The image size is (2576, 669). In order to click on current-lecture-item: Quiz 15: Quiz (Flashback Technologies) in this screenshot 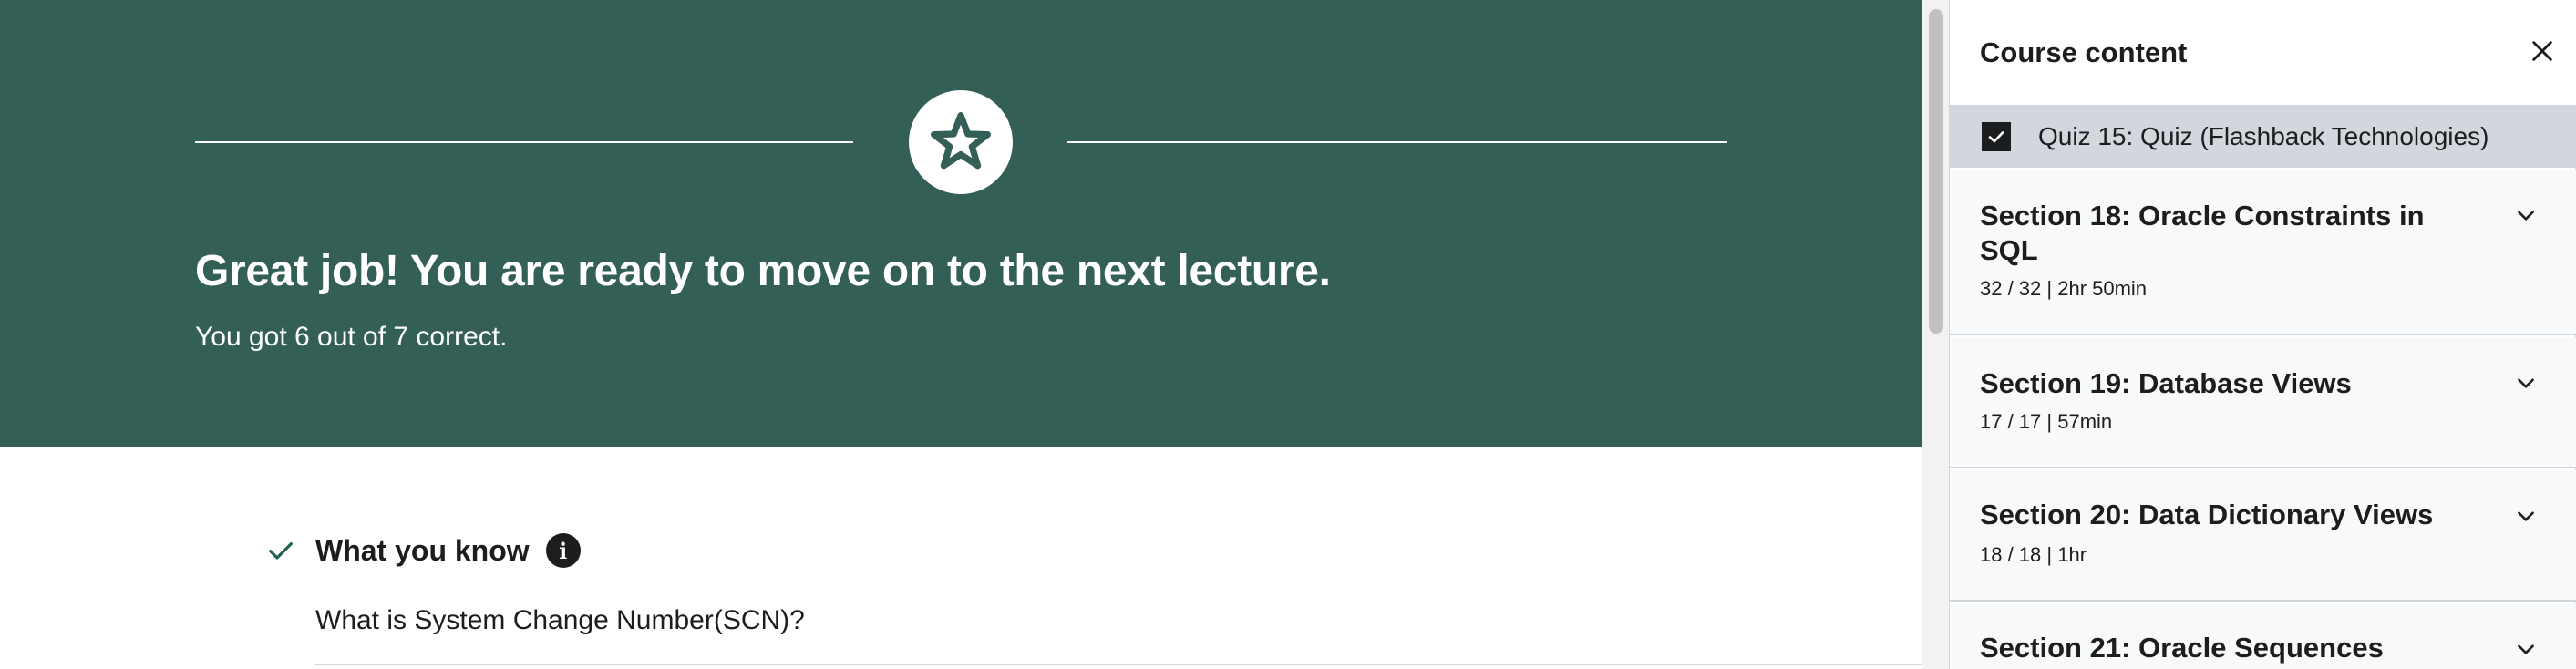, I will do `click(2263, 137)`.